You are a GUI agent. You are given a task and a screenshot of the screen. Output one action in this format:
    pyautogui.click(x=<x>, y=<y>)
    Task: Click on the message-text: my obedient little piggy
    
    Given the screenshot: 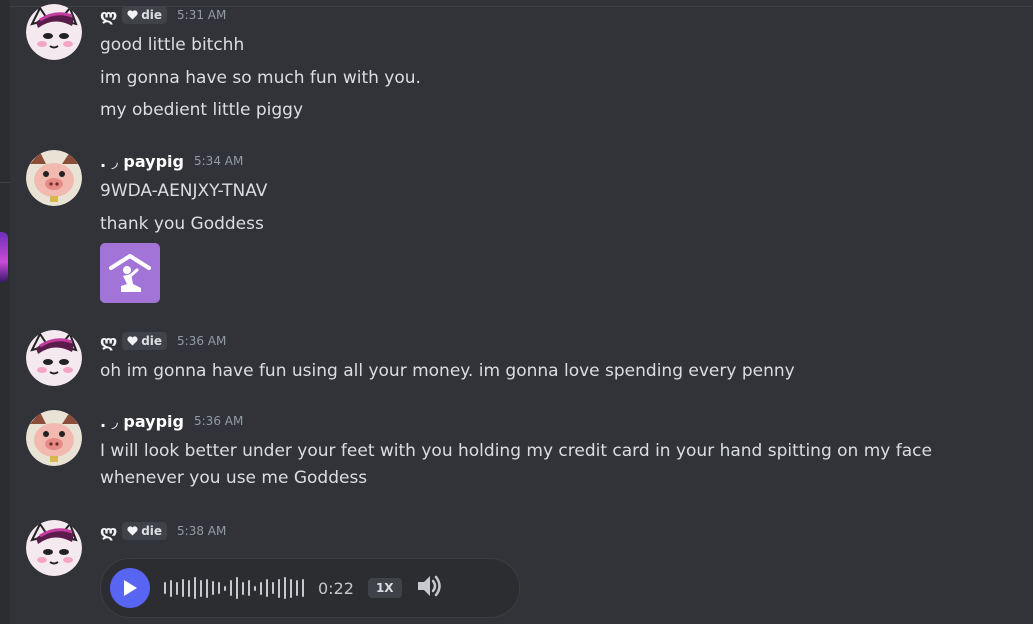 What is the action you would take?
    pyautogui.click(x=202, y=110)
    